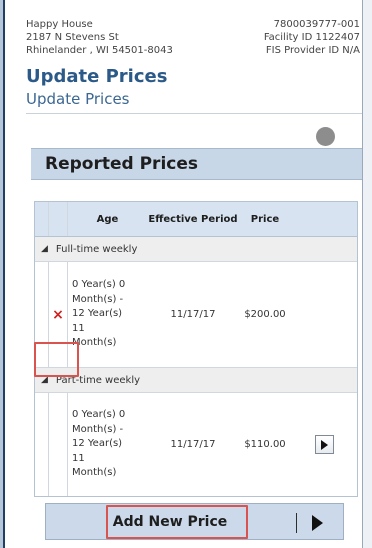 This screenshot has height=548, width=372. I want to click on provider-name: Happy House, so click(59, 24).